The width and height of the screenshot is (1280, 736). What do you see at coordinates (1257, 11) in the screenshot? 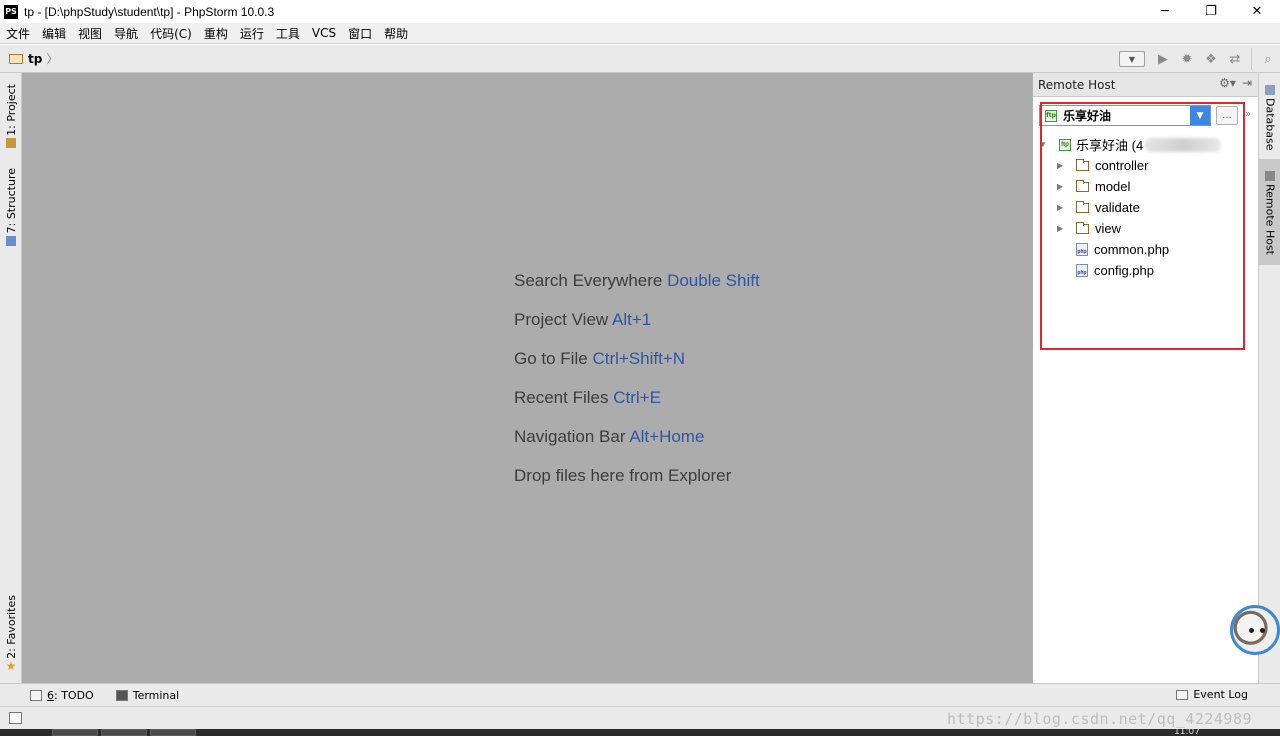
I see `close-button: ✕` at bounding box center [1257, 11].